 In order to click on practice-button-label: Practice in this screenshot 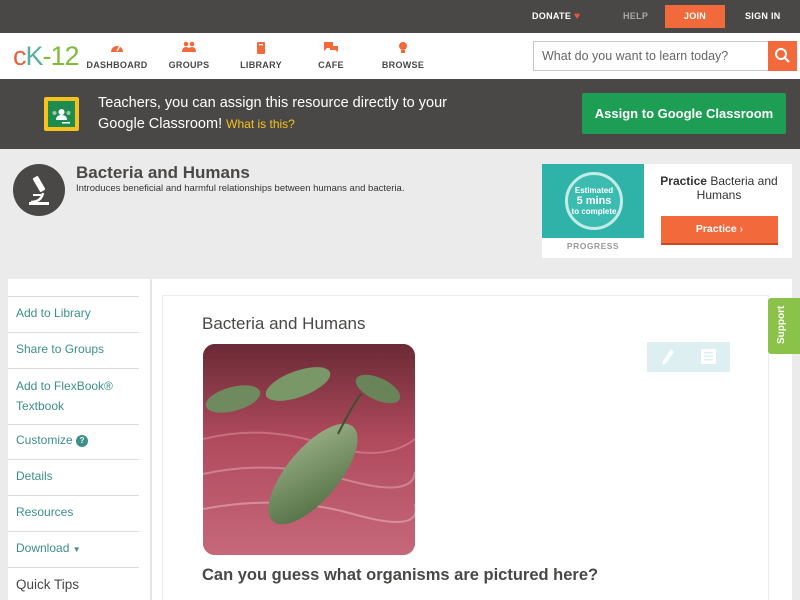, I will do `click(716, 229)`.